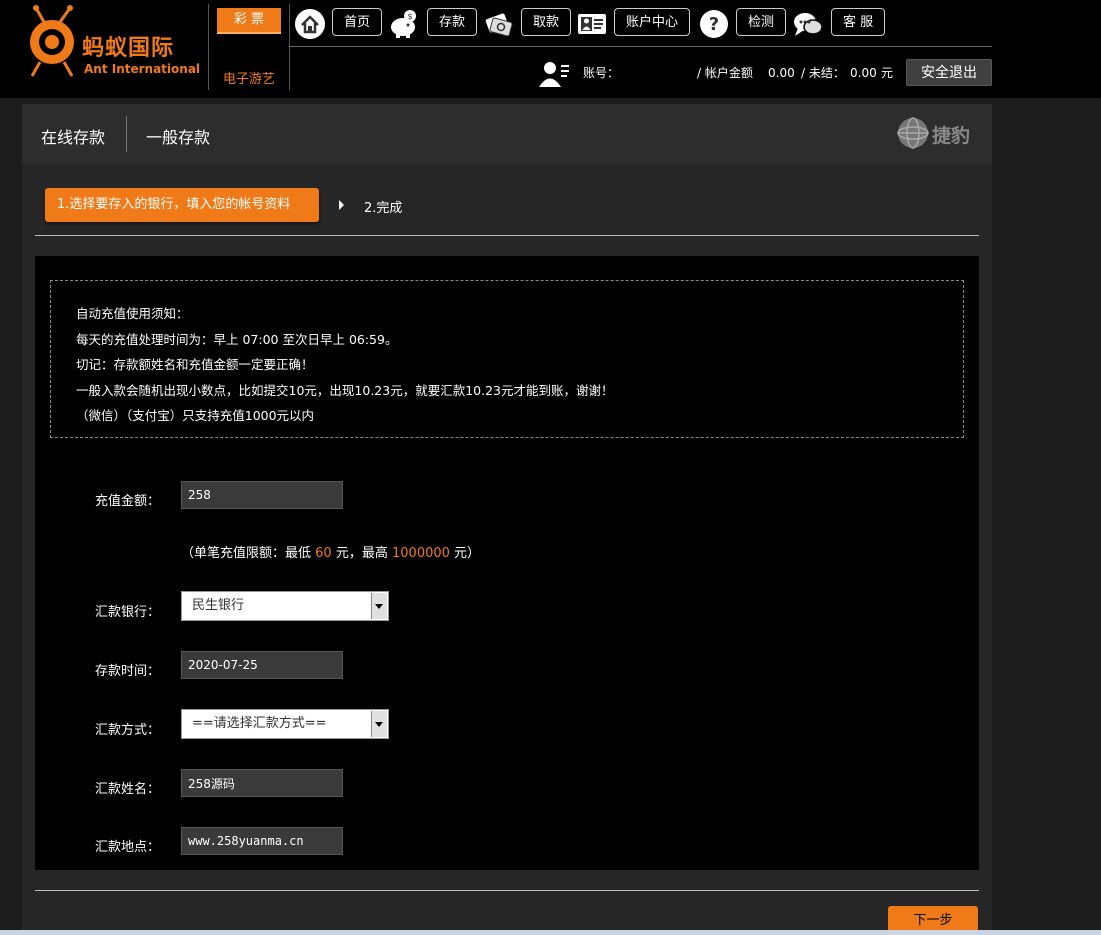 The width and height of the screenshot is (1101, 935). What do you see at coordinates (507, 134) in the screenshot?
I see `deposit-tabs: 在线存款 一般存款 捷豹` at bounding box center [507, 134].